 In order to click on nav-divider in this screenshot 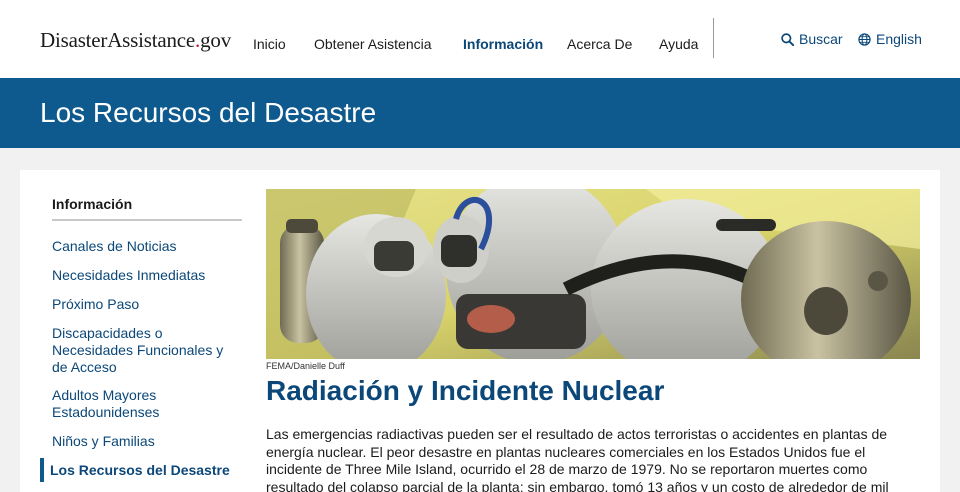, I will do `click(713, 38)`.